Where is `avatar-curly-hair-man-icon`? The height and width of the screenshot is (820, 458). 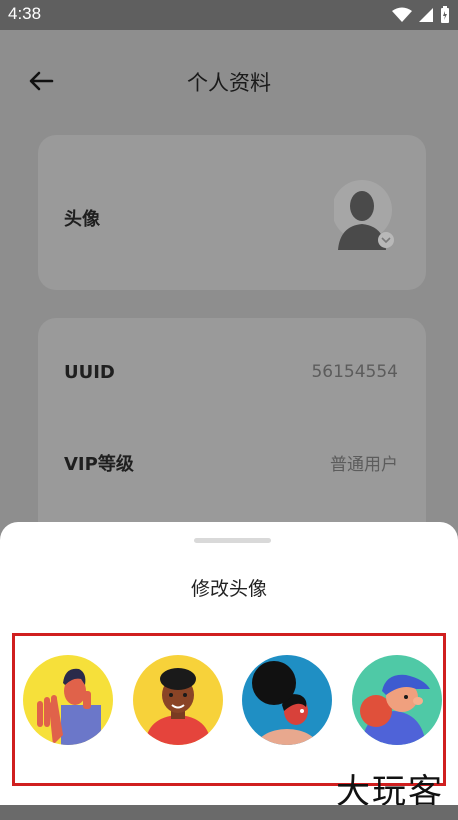
avatar-curly-hair-man-icon is located at coordinates (178, 700).